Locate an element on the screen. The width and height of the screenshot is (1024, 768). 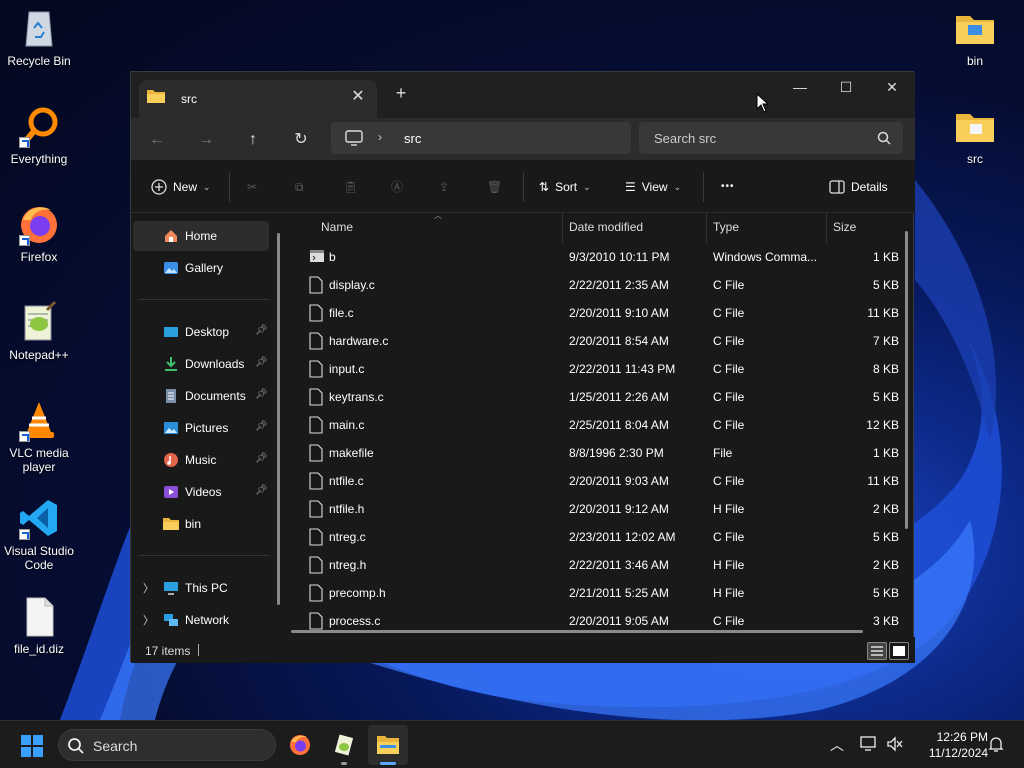
file-row: ntreg.h 2/22/2011 3:46 AM H File 2 KB is located at coordinates (594, 565).